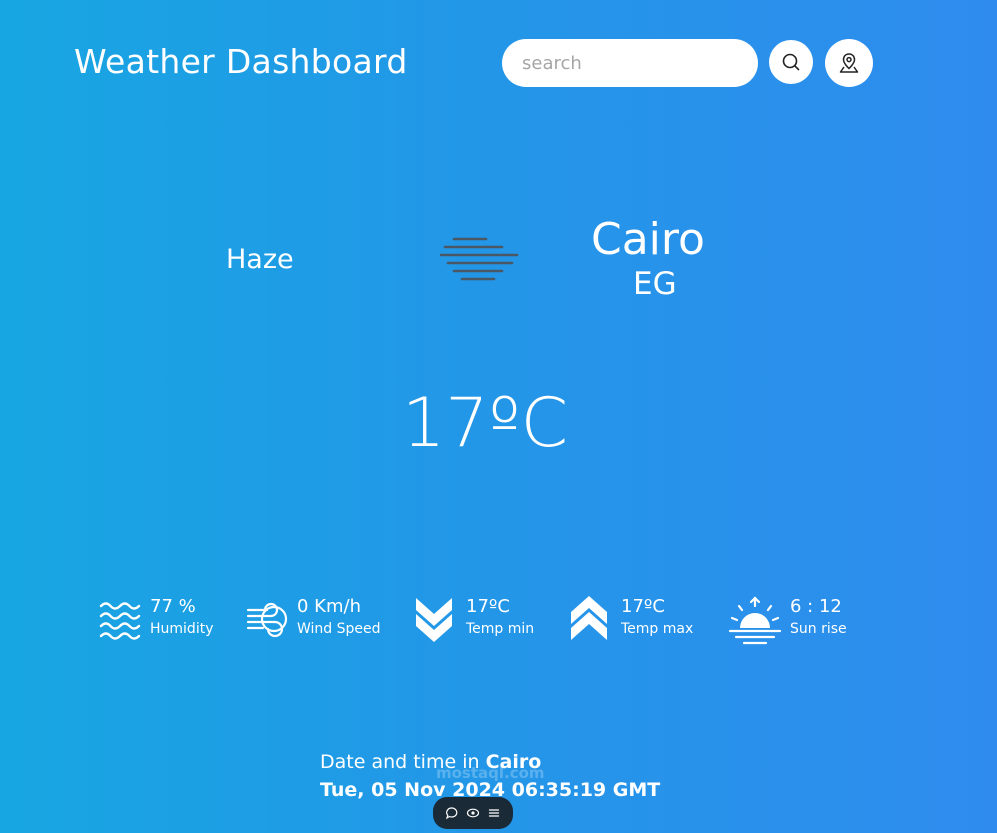  What do you see at coordinates (643, 606) in the screenshot?
I see `temp-max-value: 17ºC` at bounding box center [643, 606].